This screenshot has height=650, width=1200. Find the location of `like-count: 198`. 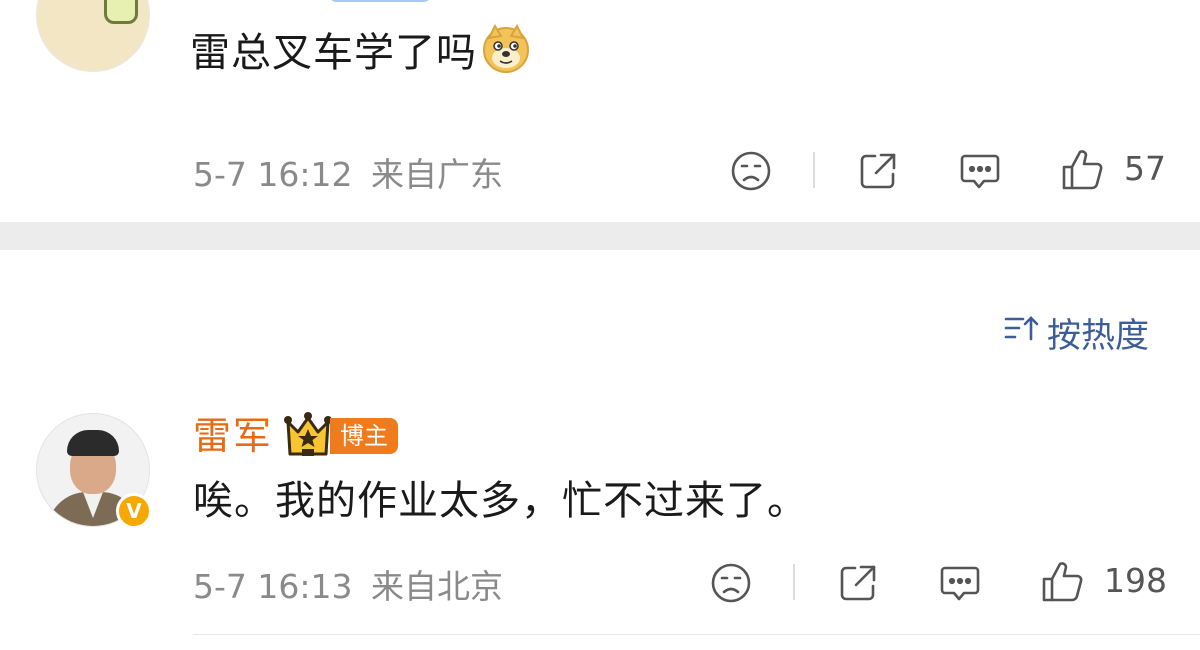

like-count: 198 is located at coordinates (1135, 580).